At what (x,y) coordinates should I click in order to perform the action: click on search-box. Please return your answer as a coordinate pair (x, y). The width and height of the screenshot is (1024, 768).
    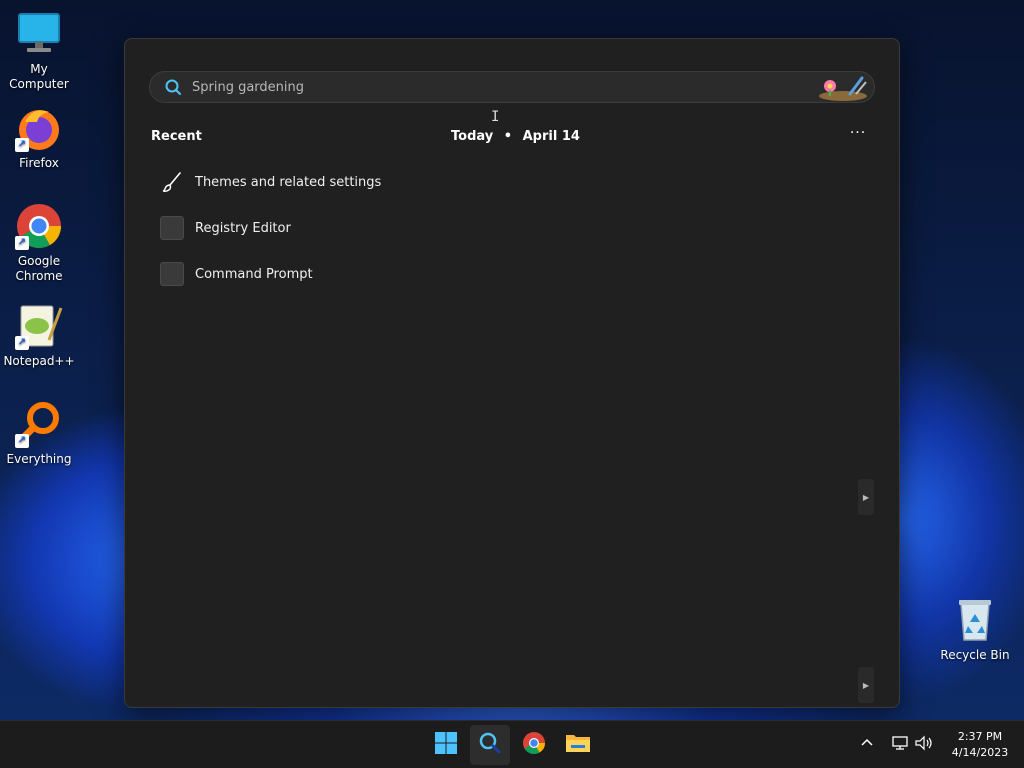
    Looking at the image, I should click on (512, 87).